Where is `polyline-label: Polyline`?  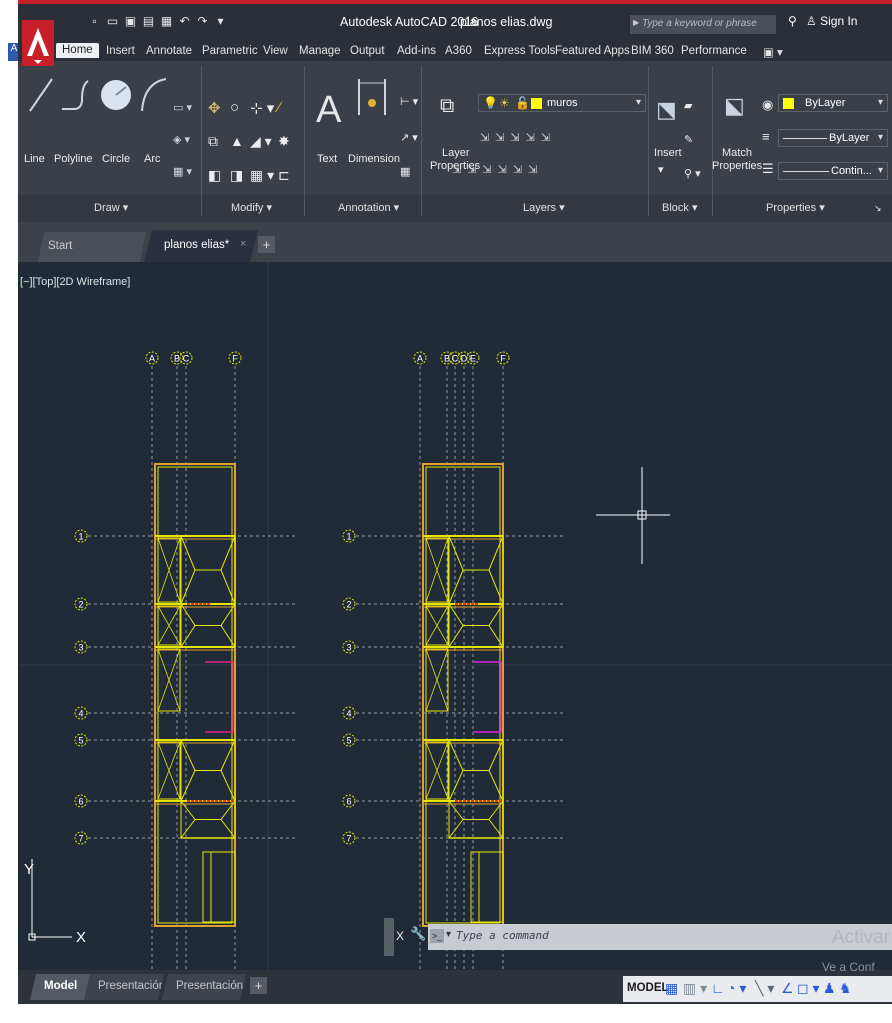 polyline-label: Polyline is located at coordinates (73, 159).